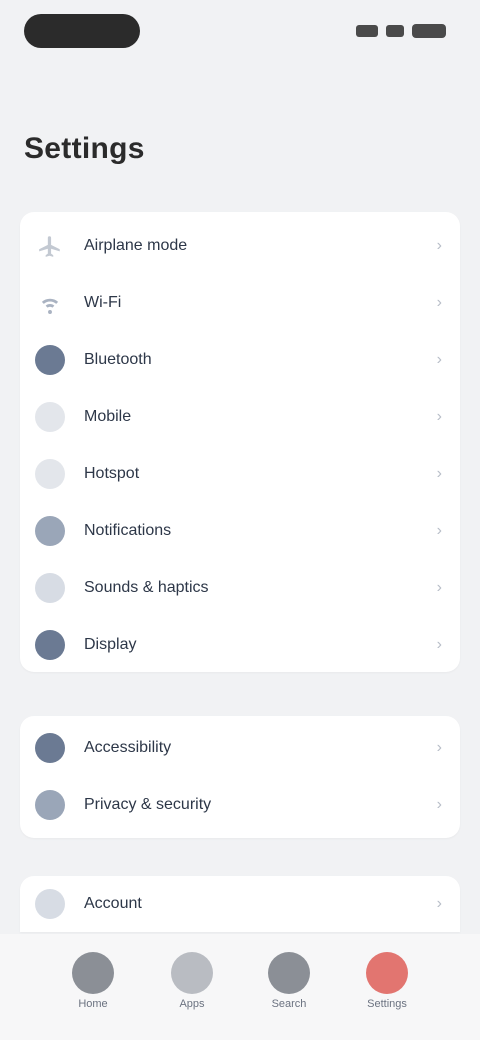 The width and height of the screenshot is (480, 1040). Describe the element at coordinates (240, 987) in the screenshot. I see `tab-bar: Home Apps Search Settings` at that location.